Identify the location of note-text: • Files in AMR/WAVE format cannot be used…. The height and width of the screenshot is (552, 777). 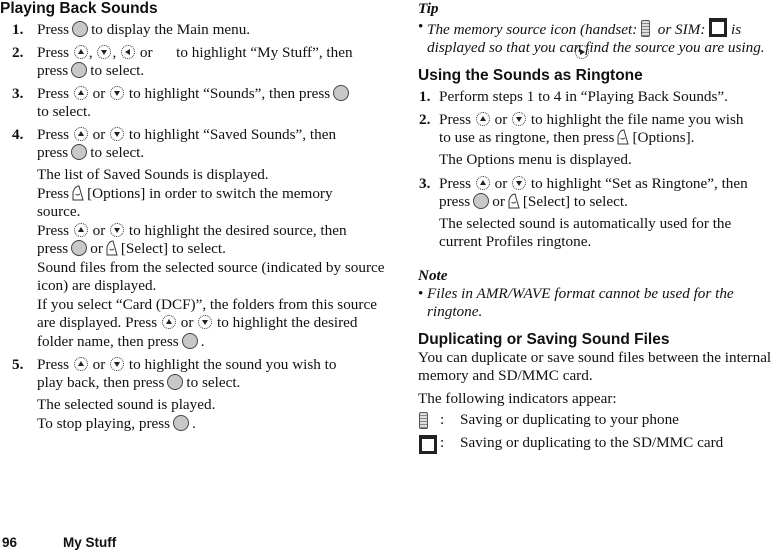
(576, 302).